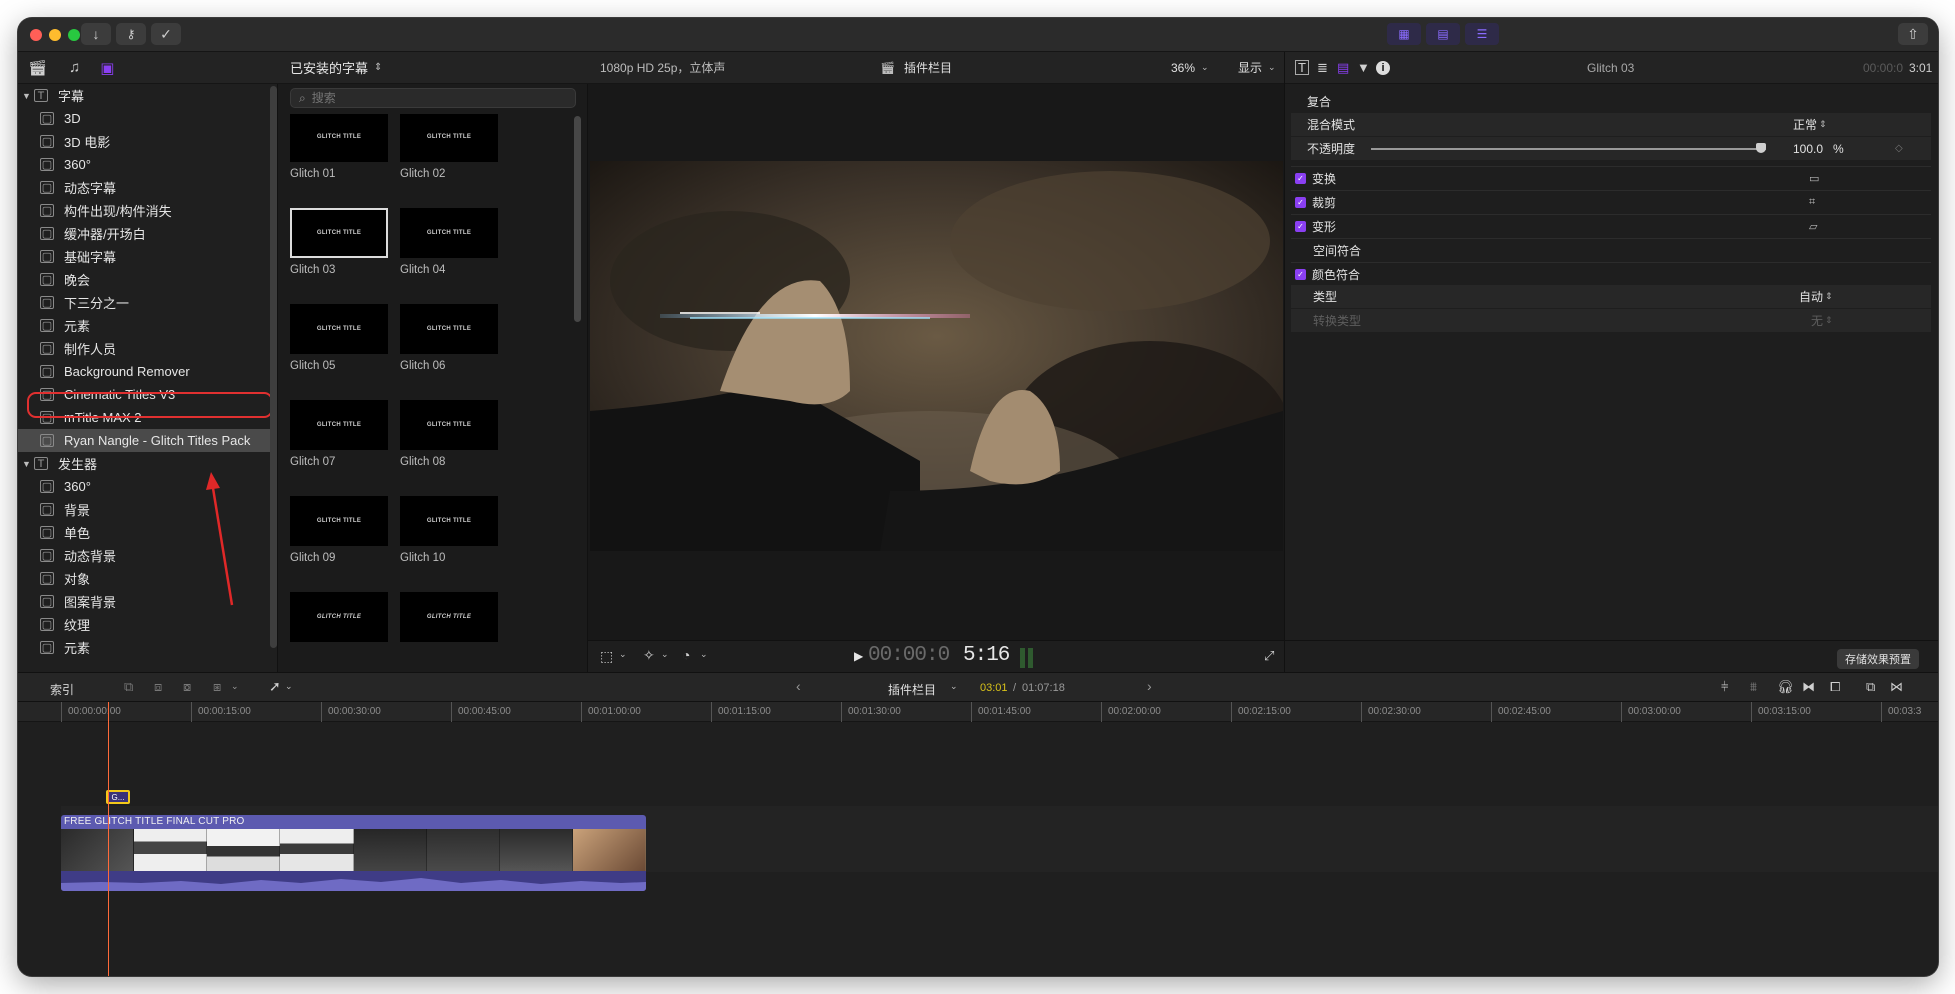  Describe the element at coordinates (912, 689) in the screenshot. I see `timeline-project-menu: 插件栏目` at that location.